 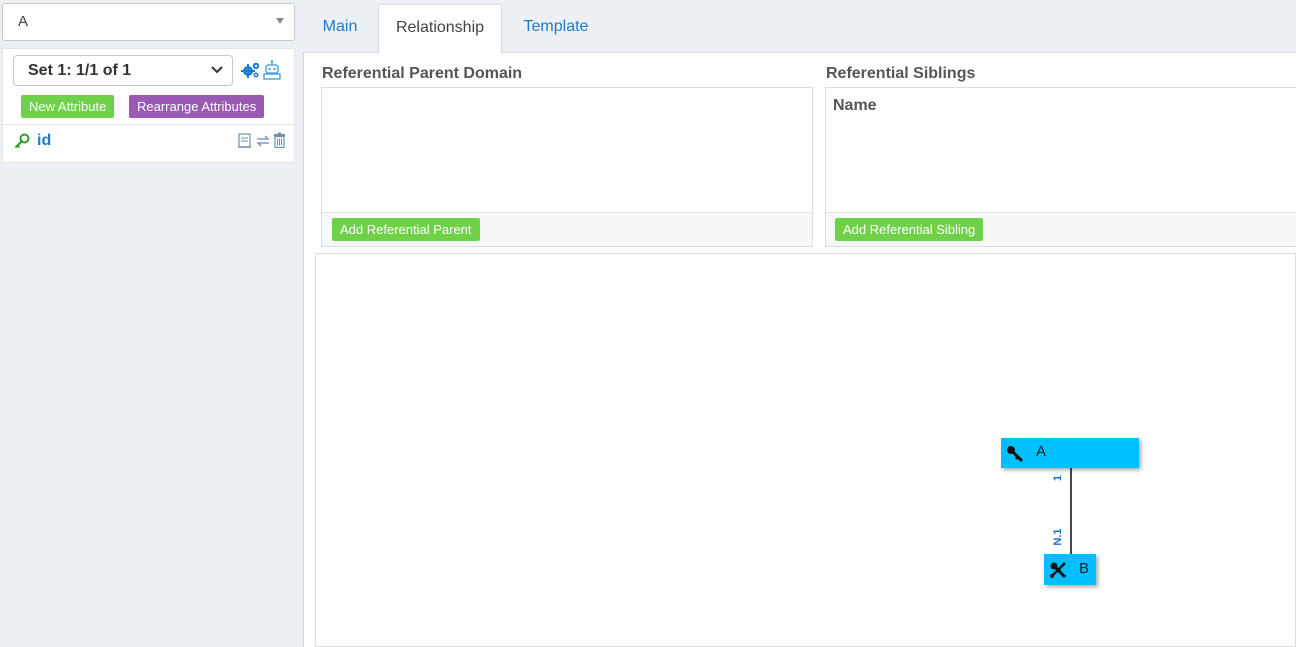 What do you see at coordinates (901, 73) in the screenshot?
I see `referential-siblings-title: Referential Siblings` at bounding box center [901, 73].